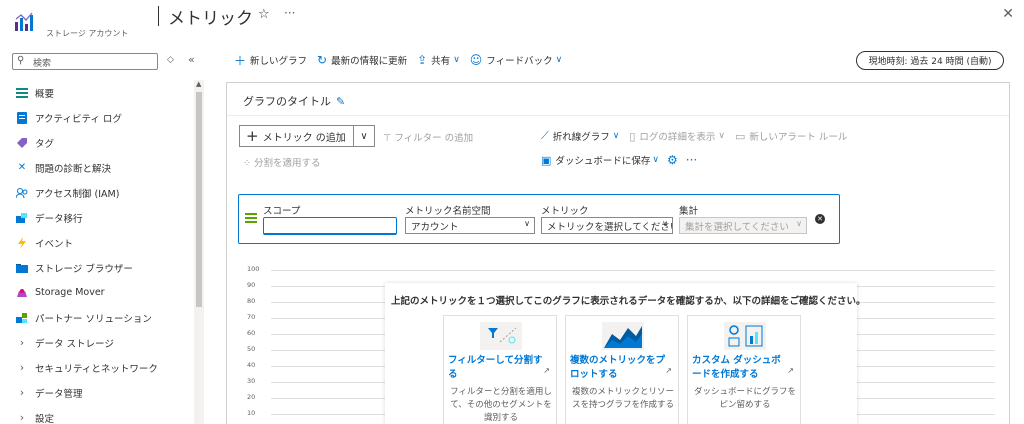 This screenshot has height=424, width=1024. What do you see at coordinates (1008, 14) in the screenshot?
I see `close-icon: ✕` at bounding box center [1008, 14].